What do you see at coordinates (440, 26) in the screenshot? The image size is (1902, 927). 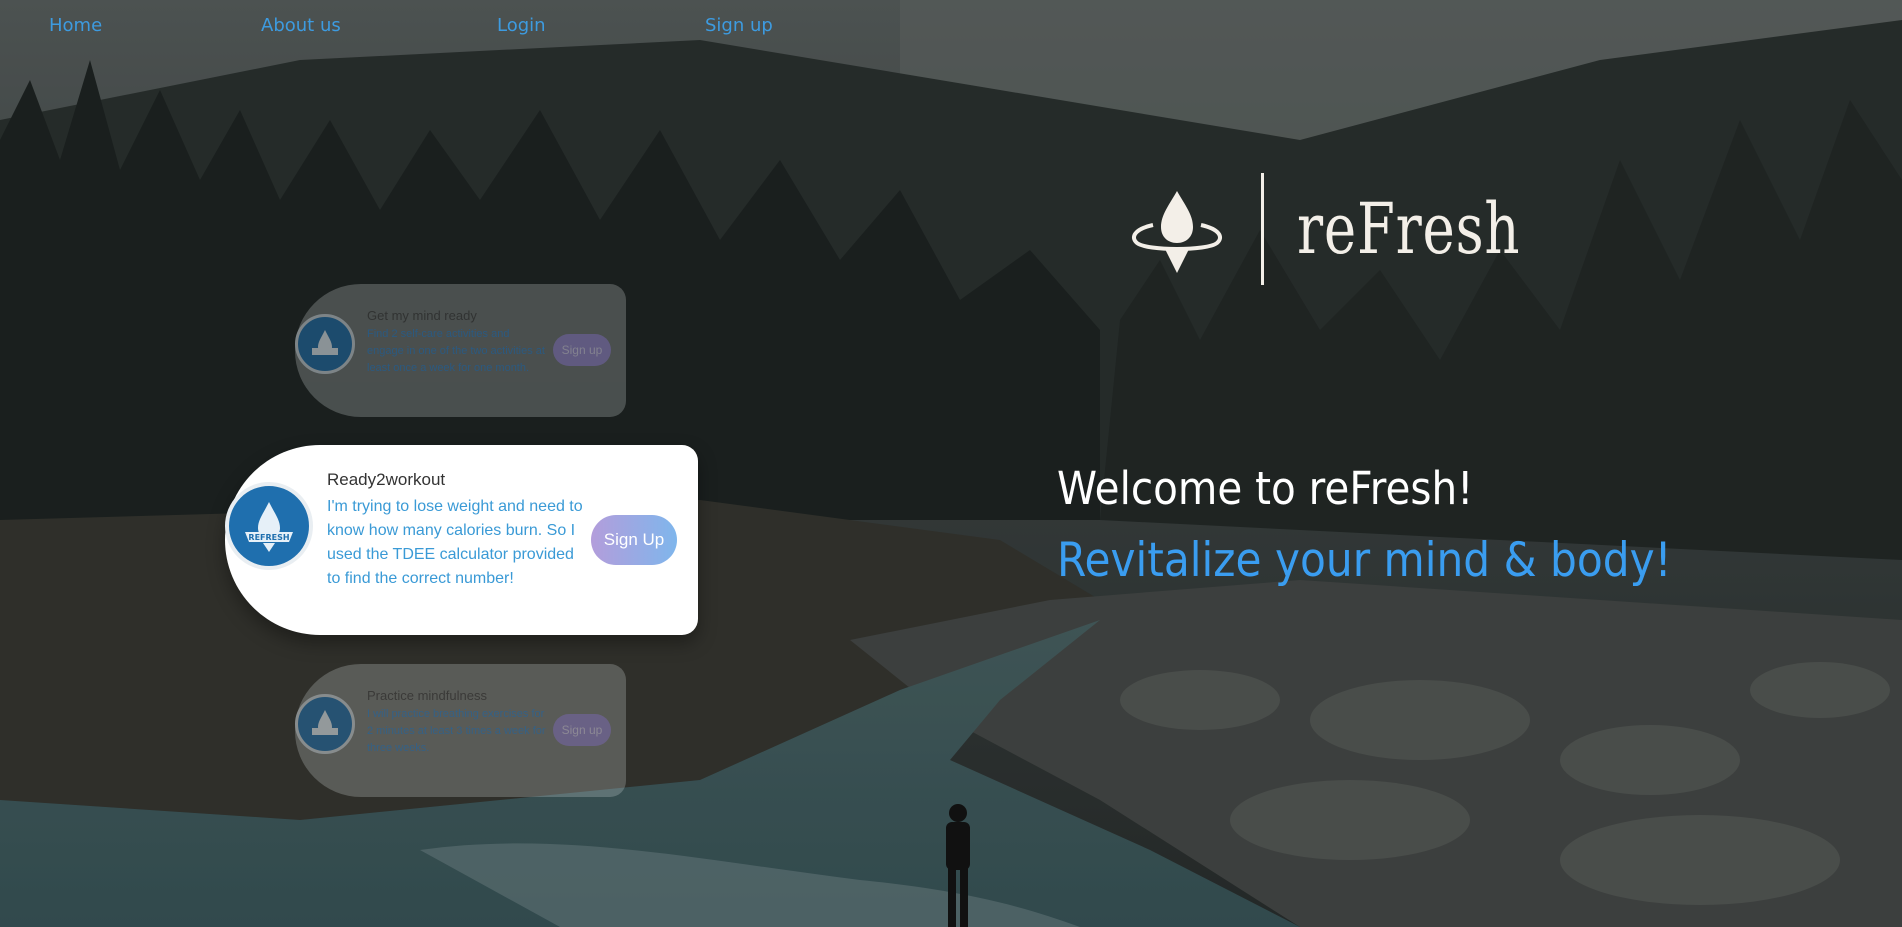 I see `top-nav: Home About us Login Sign up` at bounding box center [440, 26].